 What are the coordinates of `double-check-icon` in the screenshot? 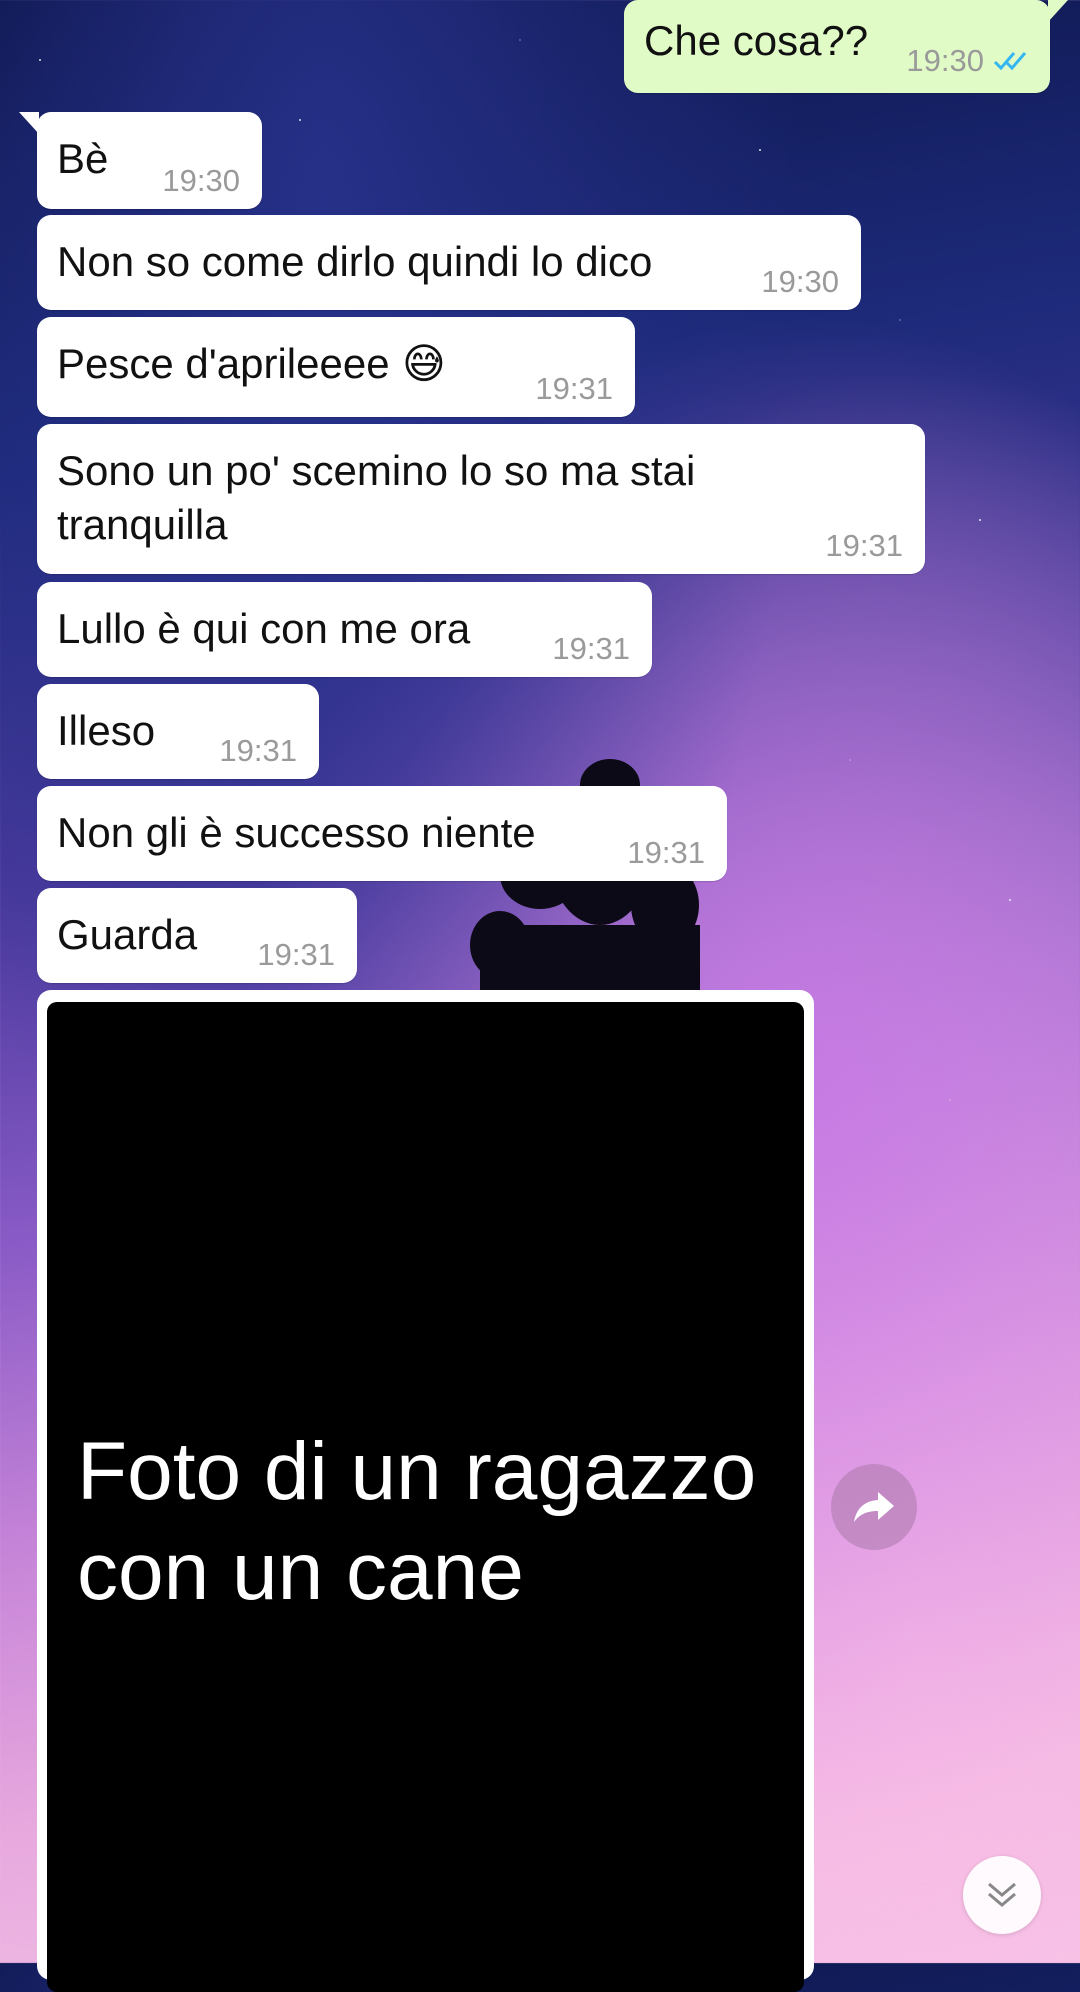 It's located at (1010, 61).